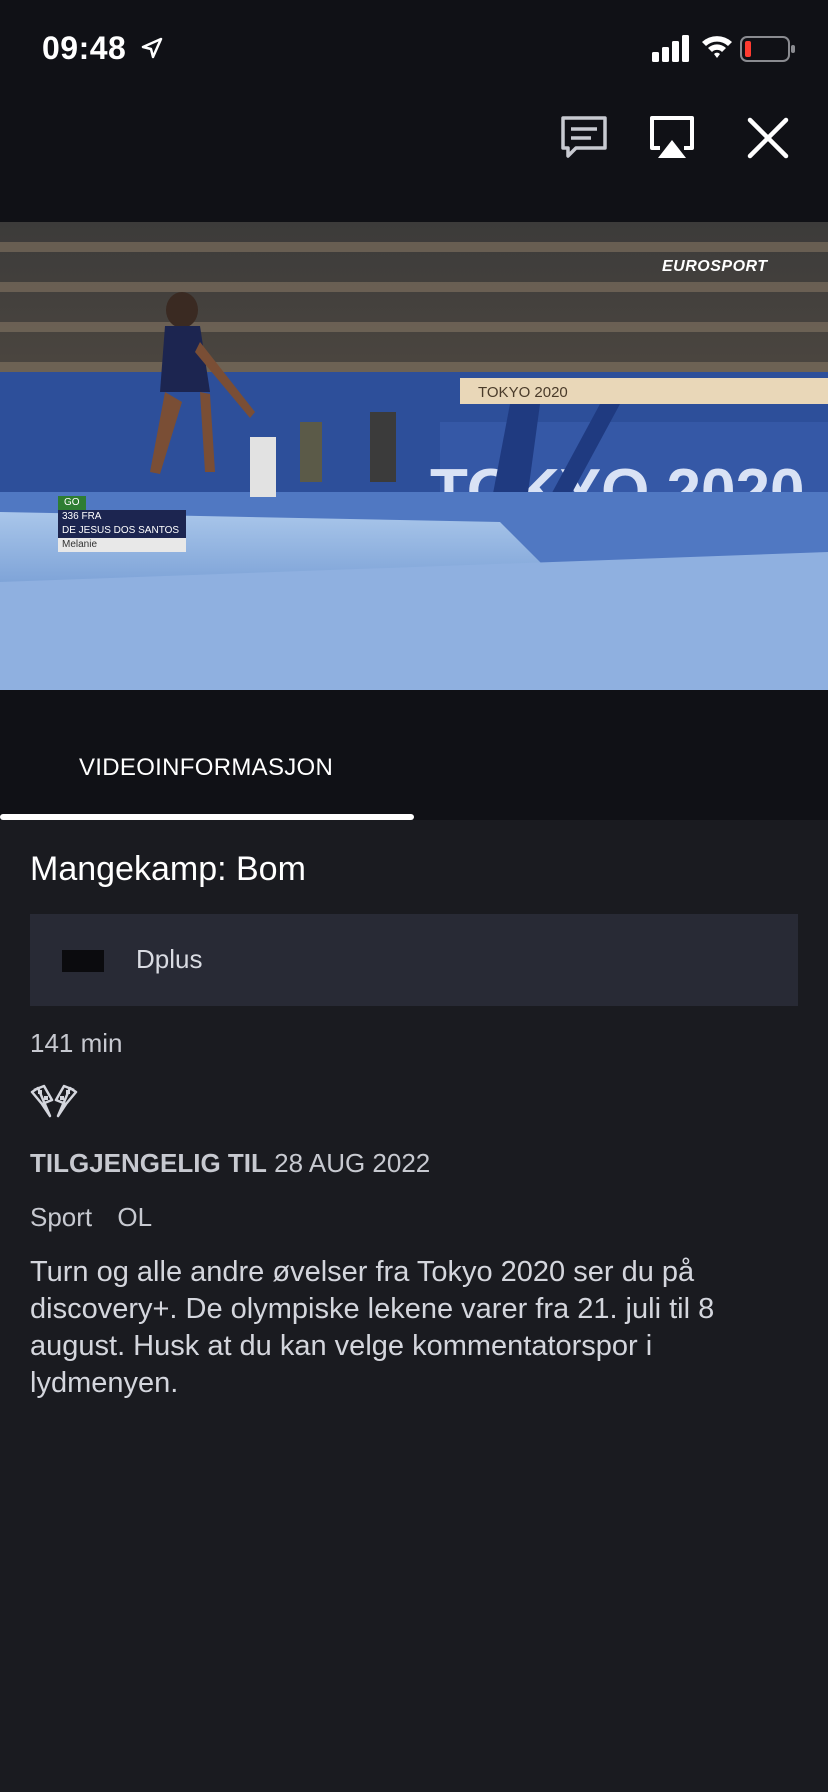 The image size is (828, 1792). I want to click on airplay-button, so click(672, 138).